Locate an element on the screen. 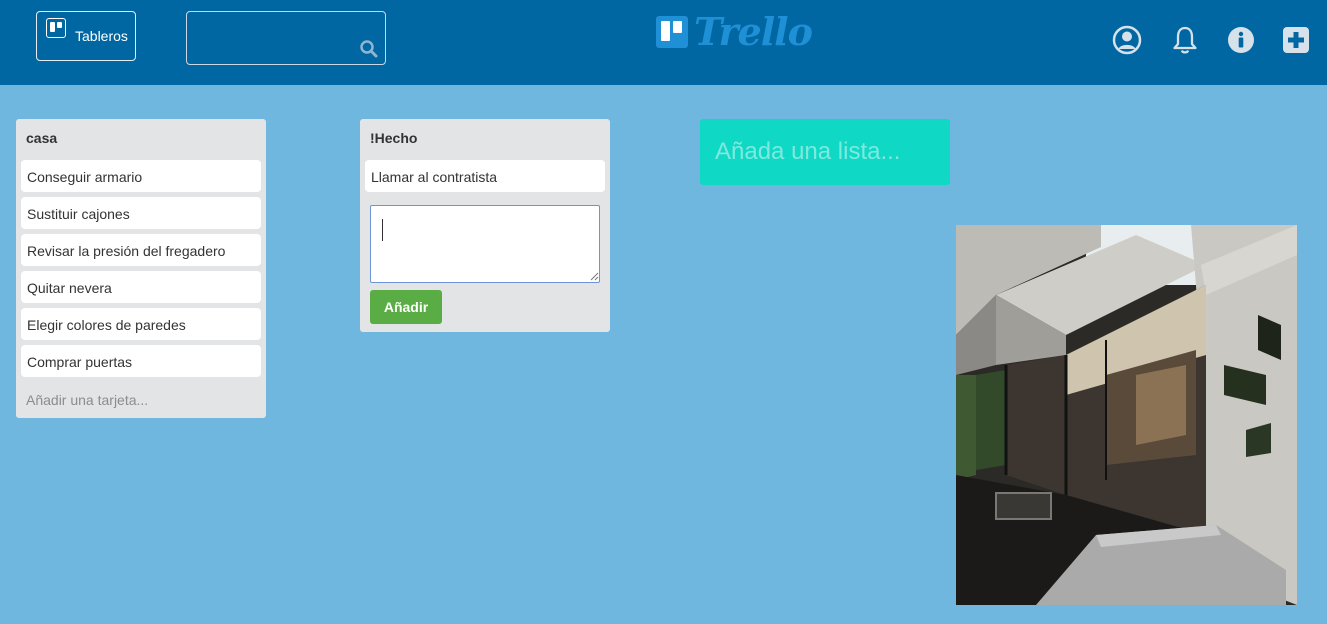  bell-icon is located at coordinates (1185, 40).